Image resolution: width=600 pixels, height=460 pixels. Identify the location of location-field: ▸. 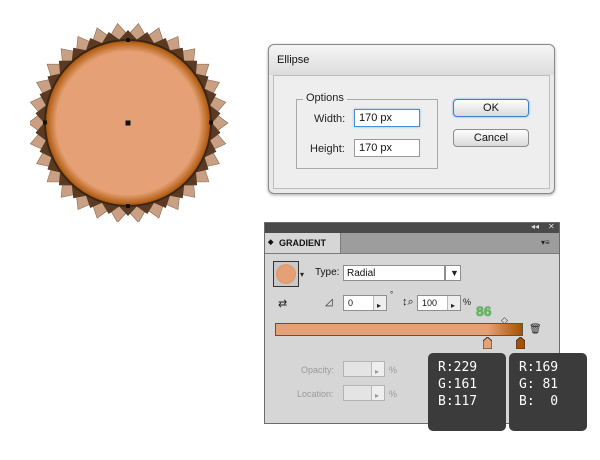
(364, 393).